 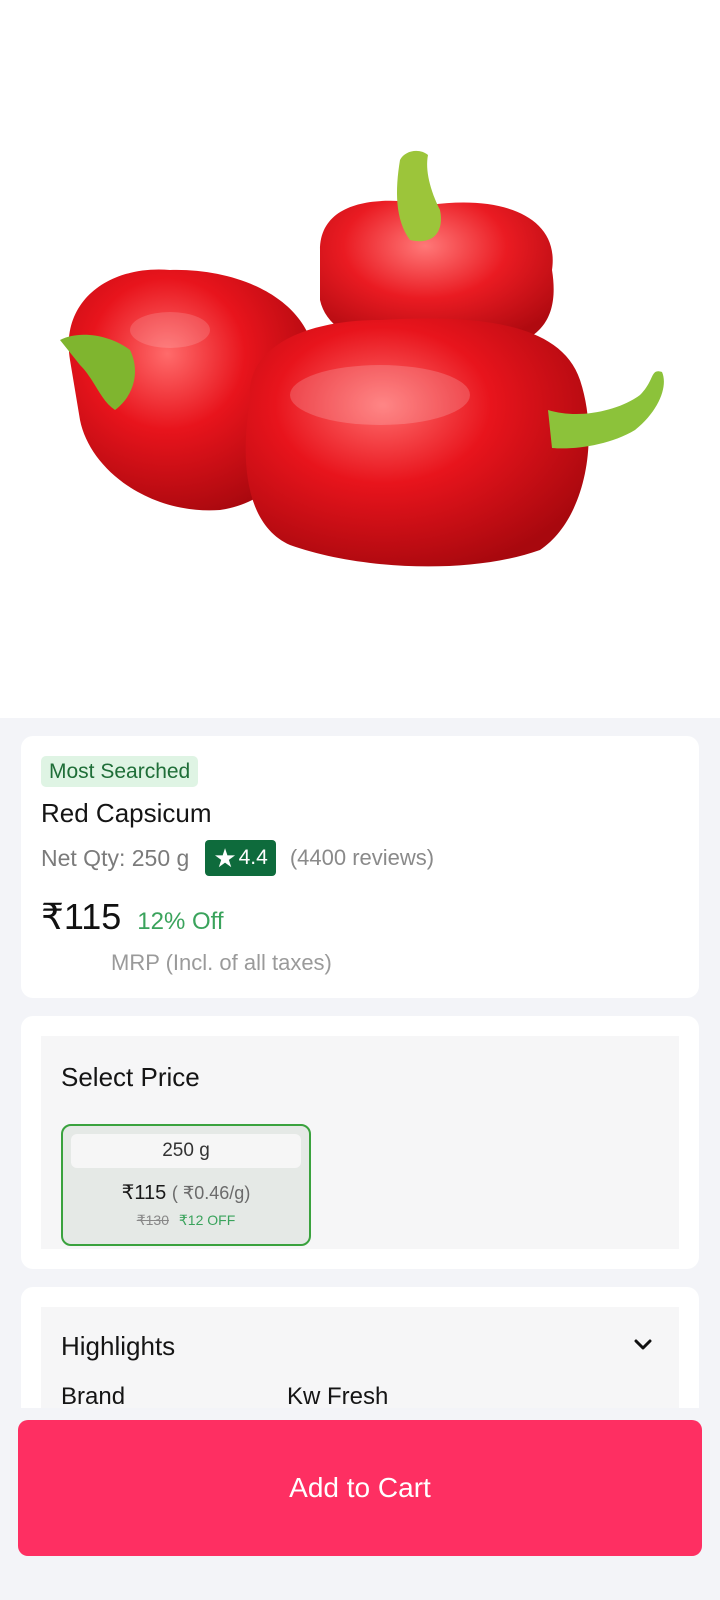 I want to click on rating-badge: ★ 4.4, so click(x=240, y=858).